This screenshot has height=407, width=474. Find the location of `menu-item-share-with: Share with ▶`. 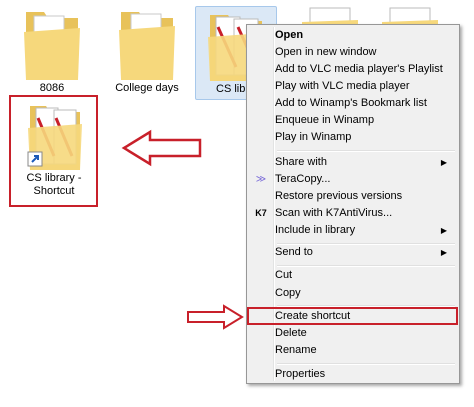

menu-item-share-with: Share with ▶ is located at coordinates (353, 162).